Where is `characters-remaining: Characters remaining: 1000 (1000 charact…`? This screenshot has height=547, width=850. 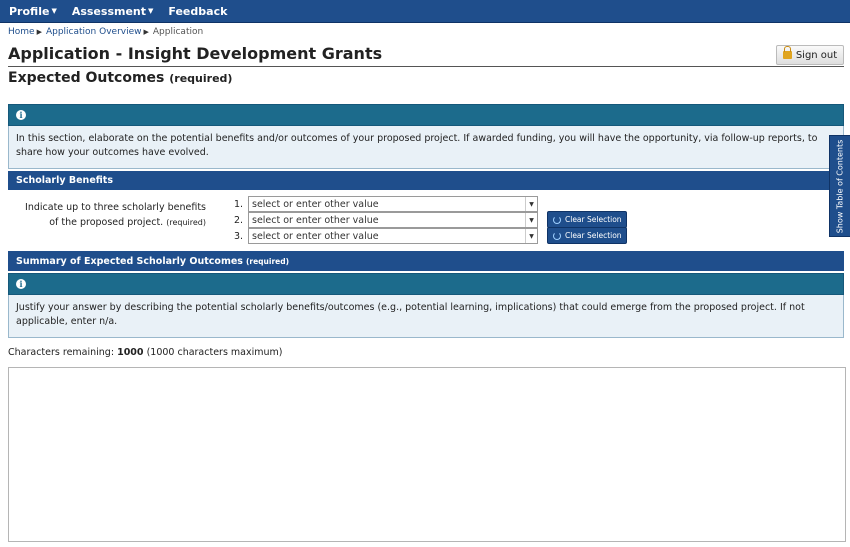
characters-remaining: Characters remaining: 1000 (1000 charact… is located at coordinates (145, 352).